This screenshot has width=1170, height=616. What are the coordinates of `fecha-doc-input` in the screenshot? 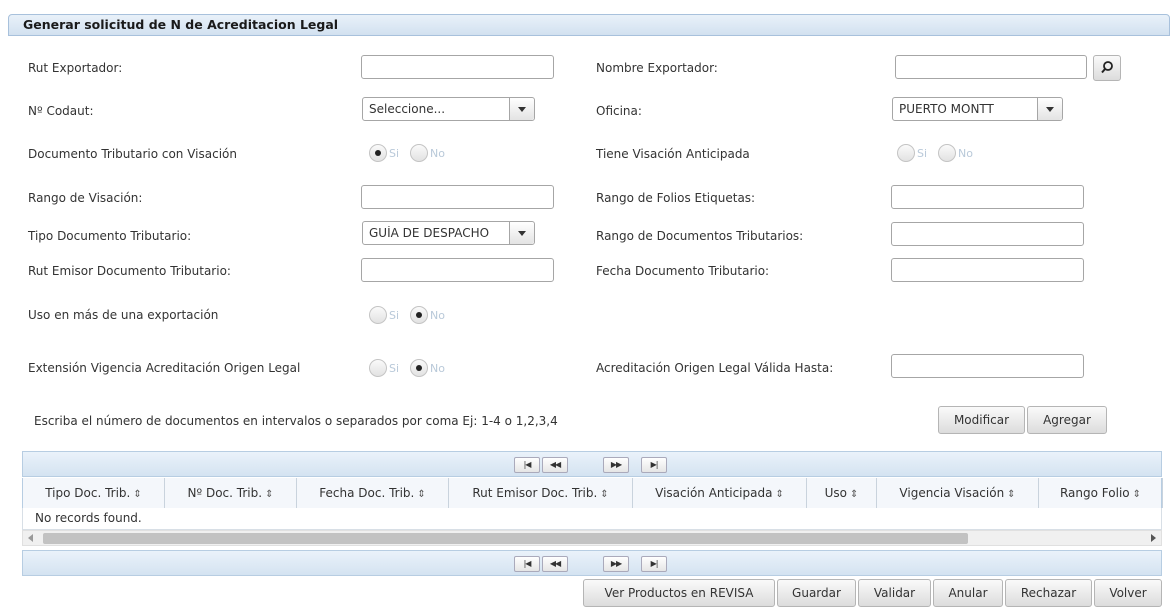 It's located at (987, 270).